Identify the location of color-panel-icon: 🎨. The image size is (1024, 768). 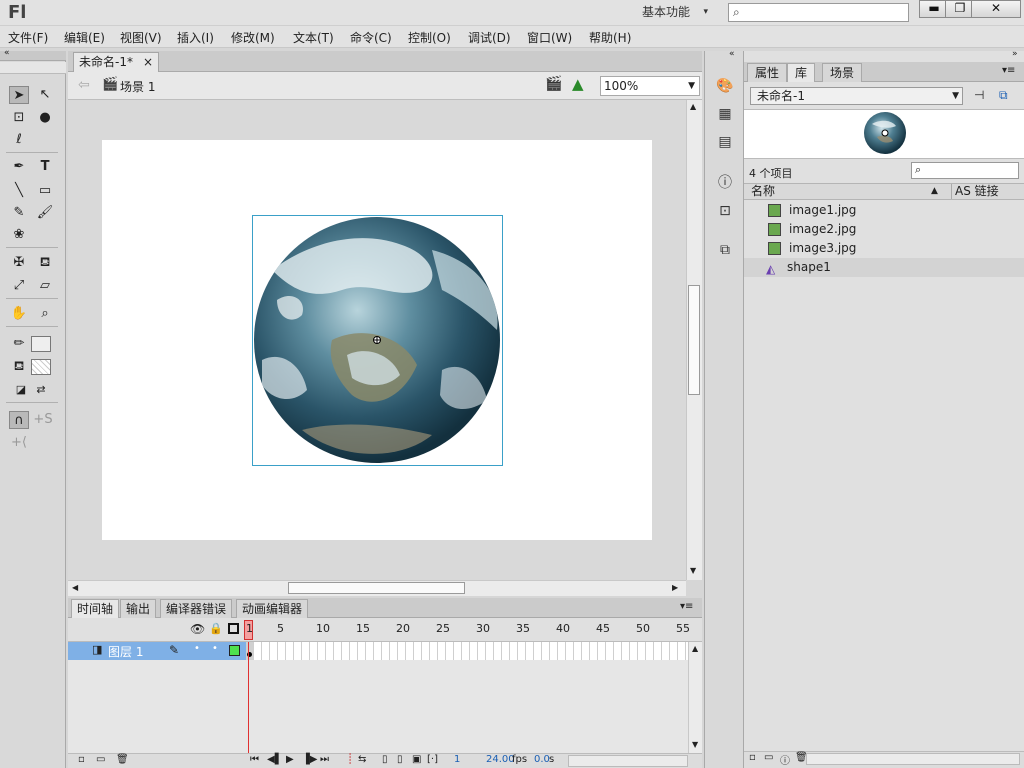
(725, 86).